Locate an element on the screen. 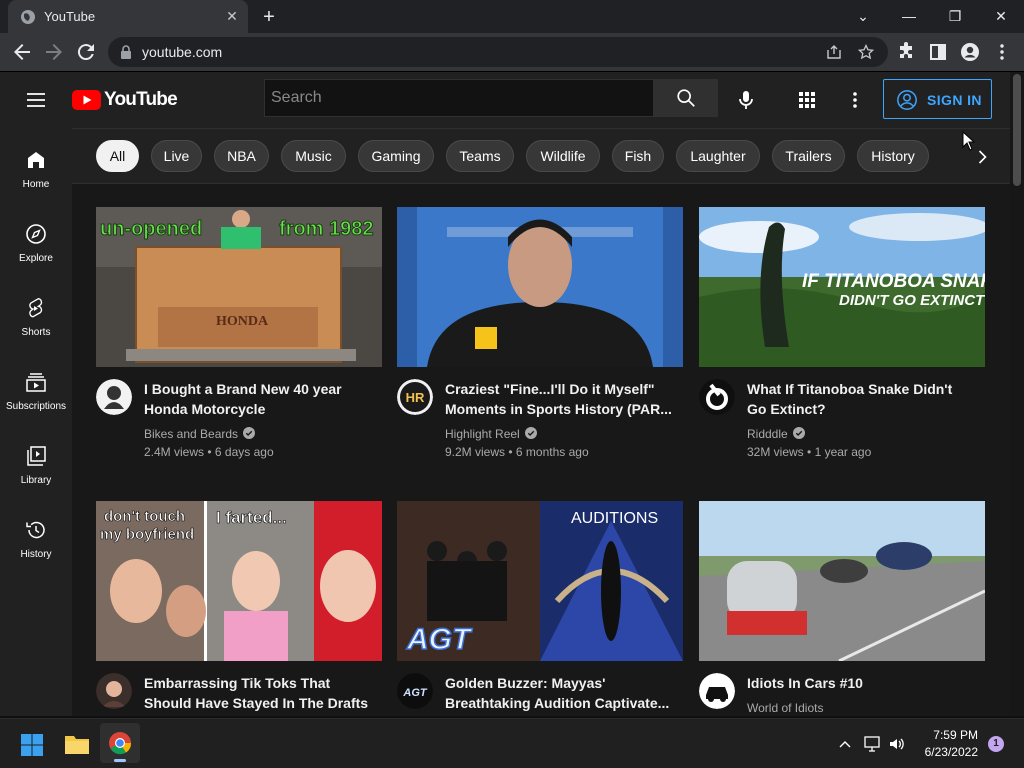 The width and height of the screenshot is (1024, 768). chevron-up-icon is located at coordinates (845, 744).